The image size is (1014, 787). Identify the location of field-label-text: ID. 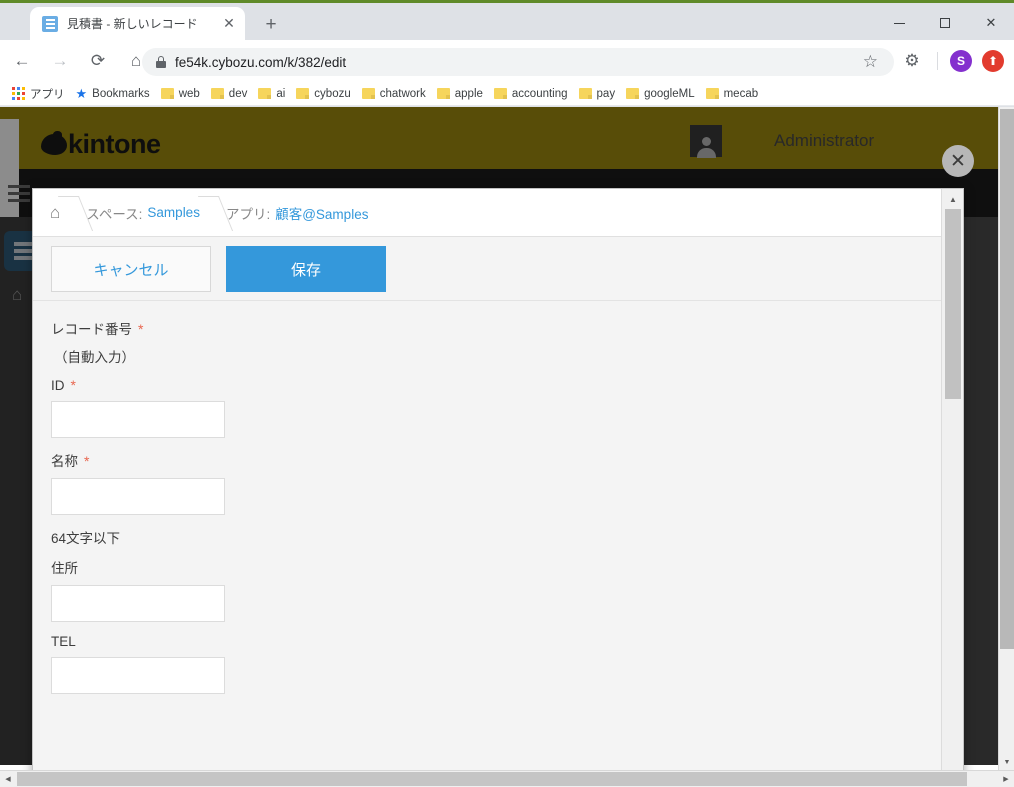
(58, 385).